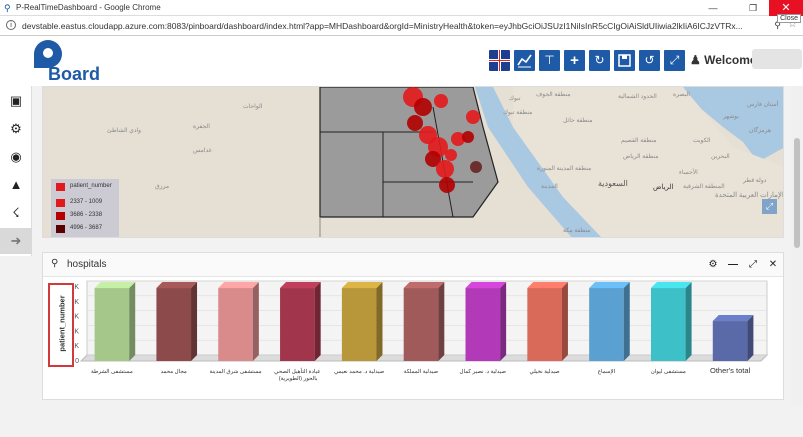 Image resolution: width=803 pixels, height=437 pixels. I want to click on refresh-icon: ↻, so click(599, 60).